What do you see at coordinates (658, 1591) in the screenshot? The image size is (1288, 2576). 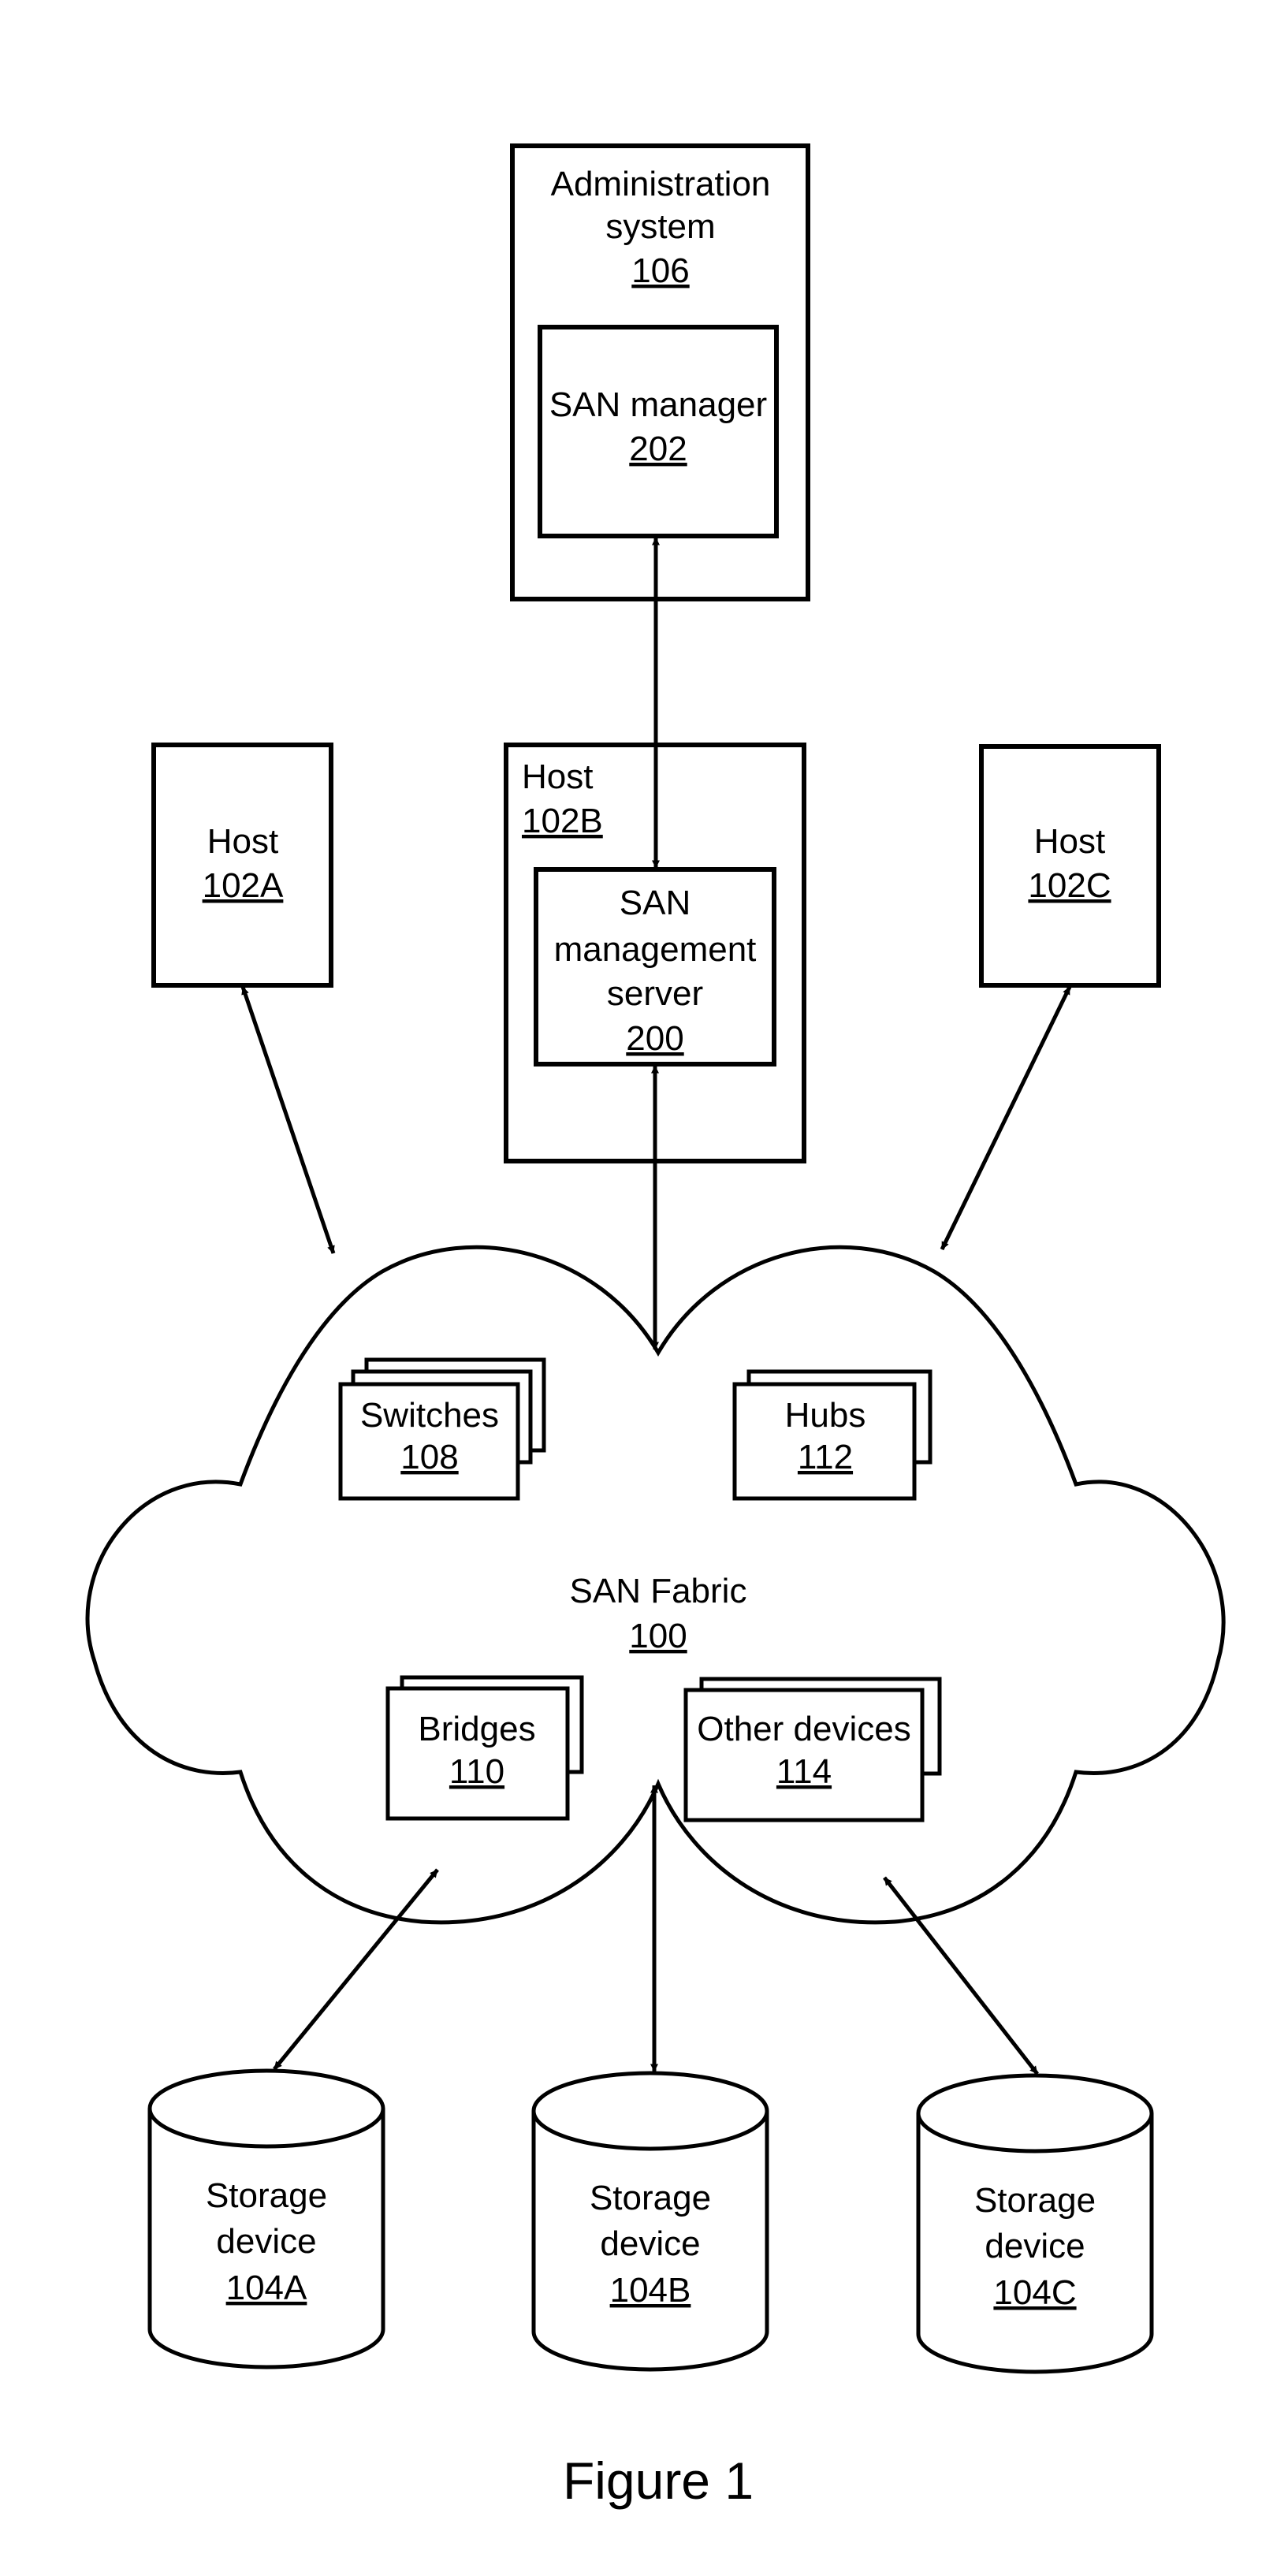 I see `san-fabric-label: SAN Fabric` at bounding box center [658, 1591].